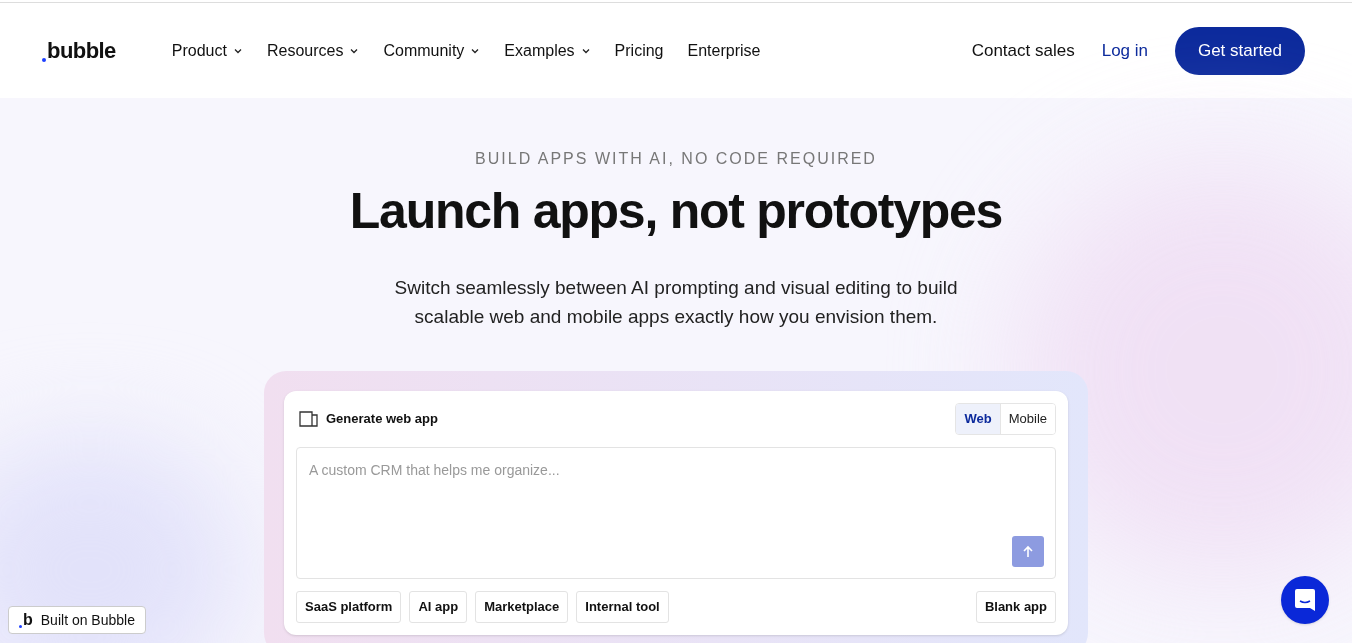  Describe the element at coordinates (676, 302) in the screenshot. I see `hero-subtitle: Switch seamlessly between AI prompting and visual editing to build scalable web and mobile apps exactly how you envision them.` at that location.